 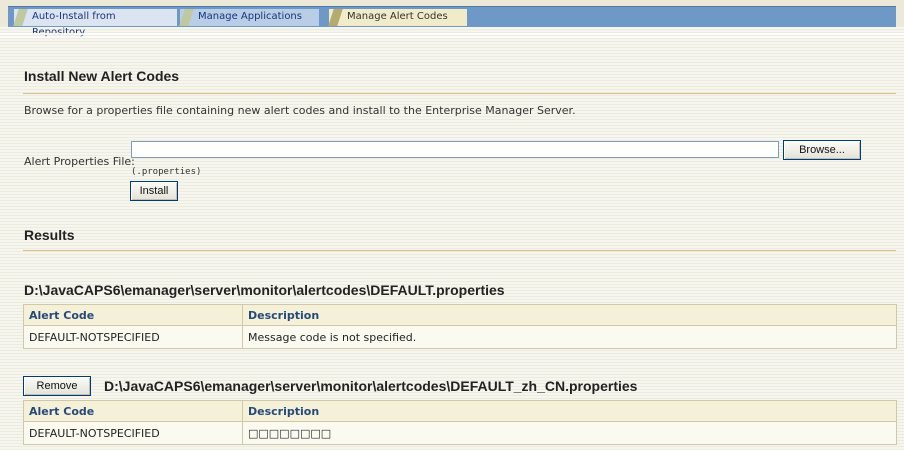 What do you see at coordinates (154, 191) in the screenshot?
I see `install-button: Install` at bounding box center [154, 191].